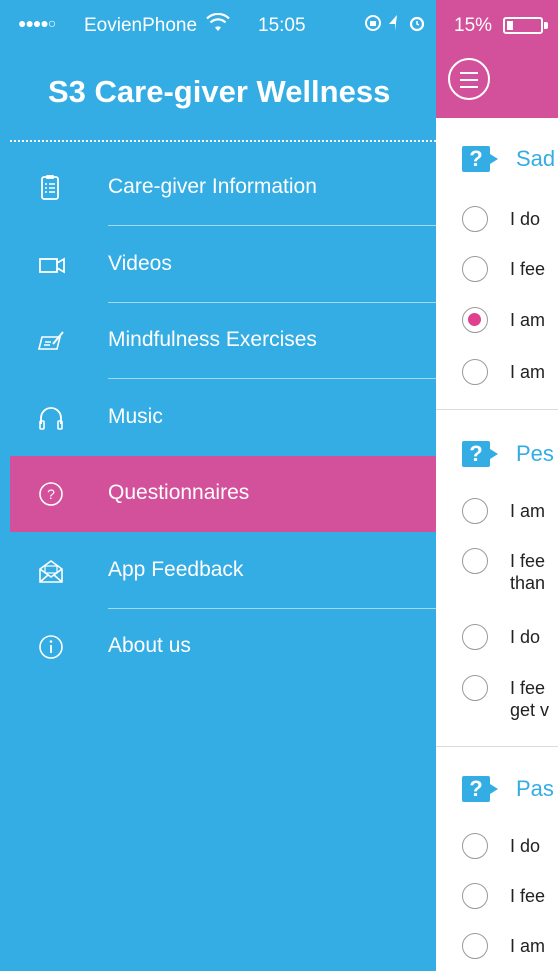 The height and width of the screenshot is (971, 558). What do you see at coordinates (223, 418) in the screenshot?
I see `sidebar-item-music: Music` at bounding box center [223, 418].